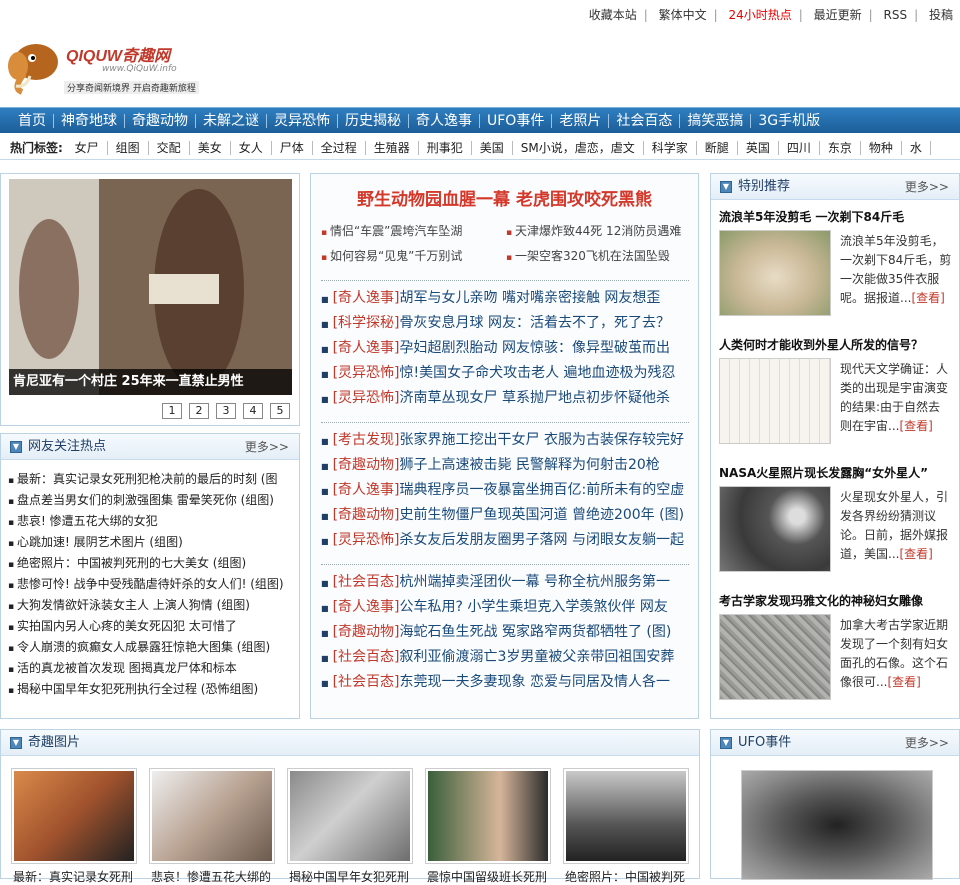 The width and height of the screenshot is (960, 885). What do you see at coordinates (837, 825) in the screenshot?
I see `ufo-image` at bounding box center [837, 825].